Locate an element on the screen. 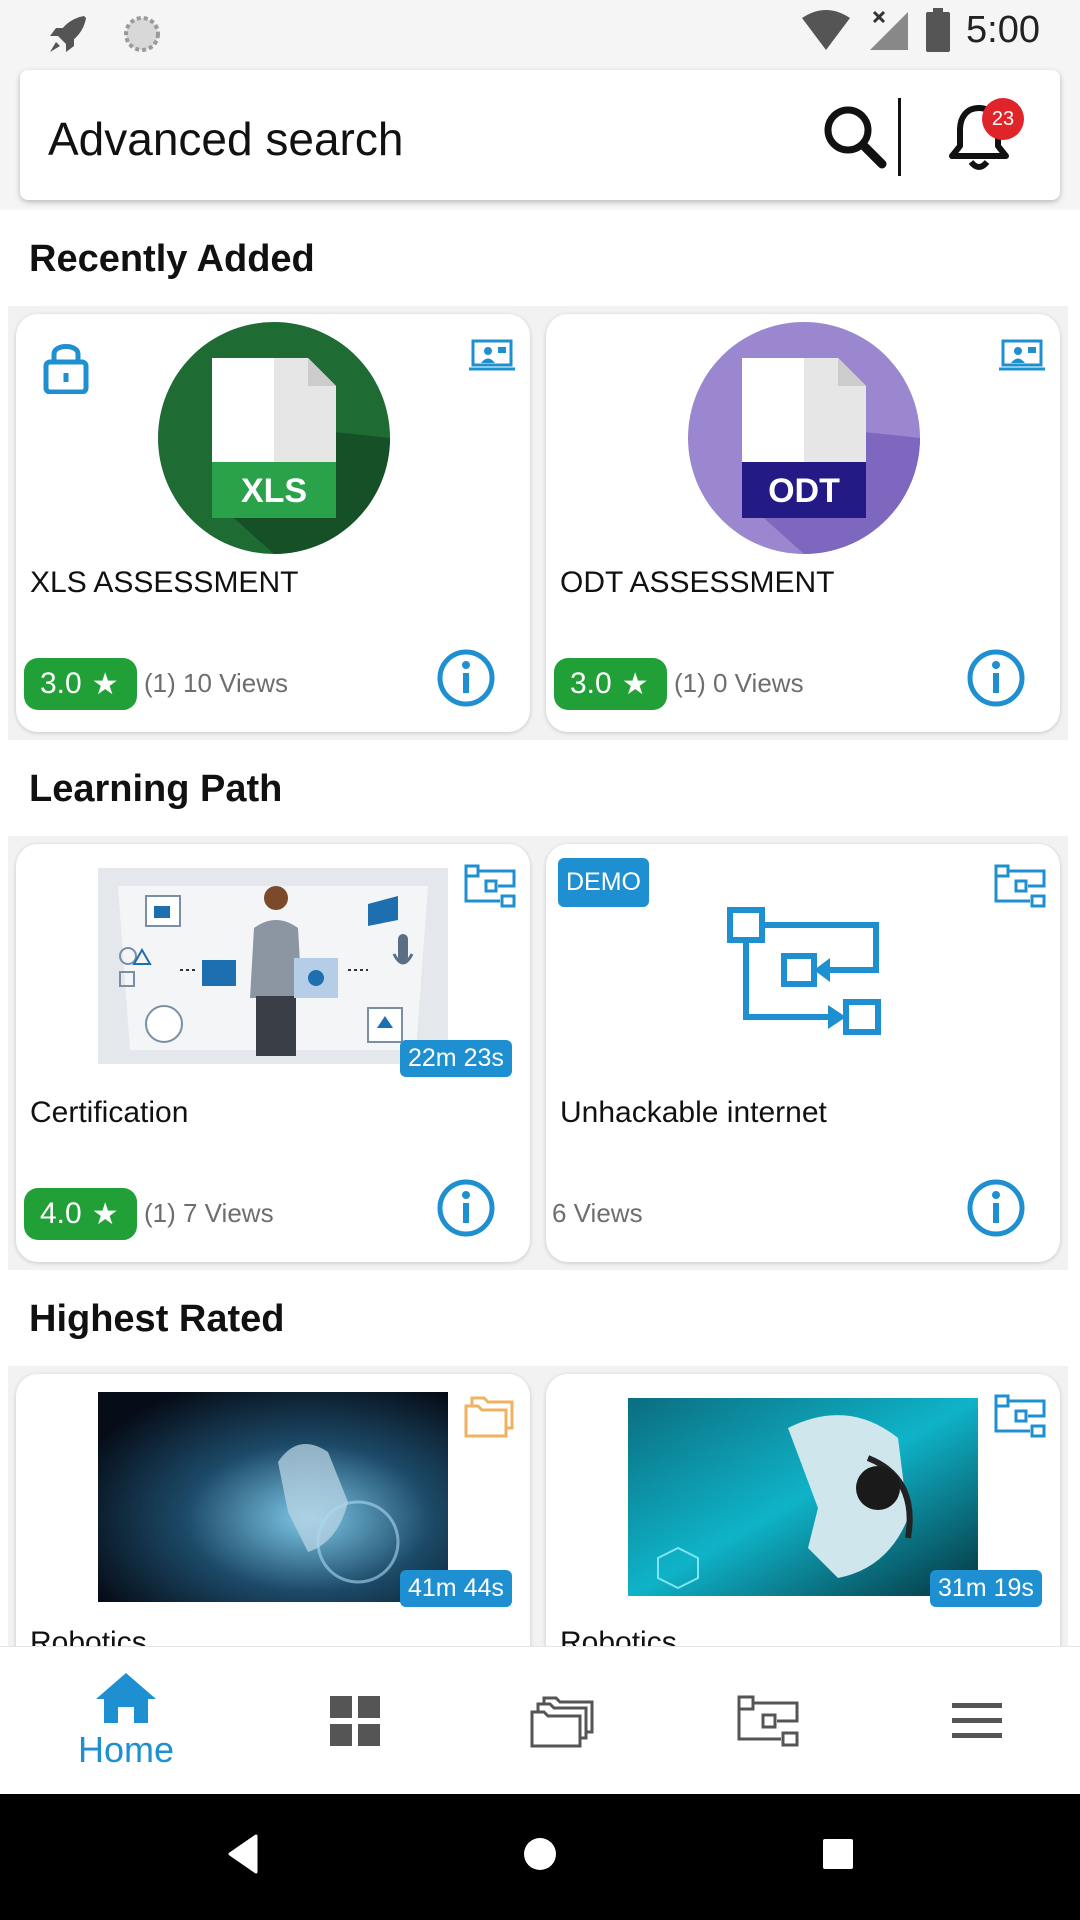  odt-file-icon: ODT is located at coordinates (804, 438).